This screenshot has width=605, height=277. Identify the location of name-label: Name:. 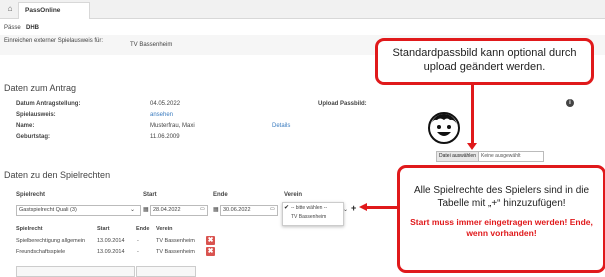
(25, 126).